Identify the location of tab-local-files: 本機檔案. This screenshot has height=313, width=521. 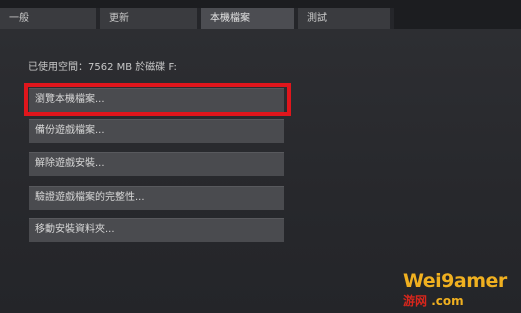
(247, 18).